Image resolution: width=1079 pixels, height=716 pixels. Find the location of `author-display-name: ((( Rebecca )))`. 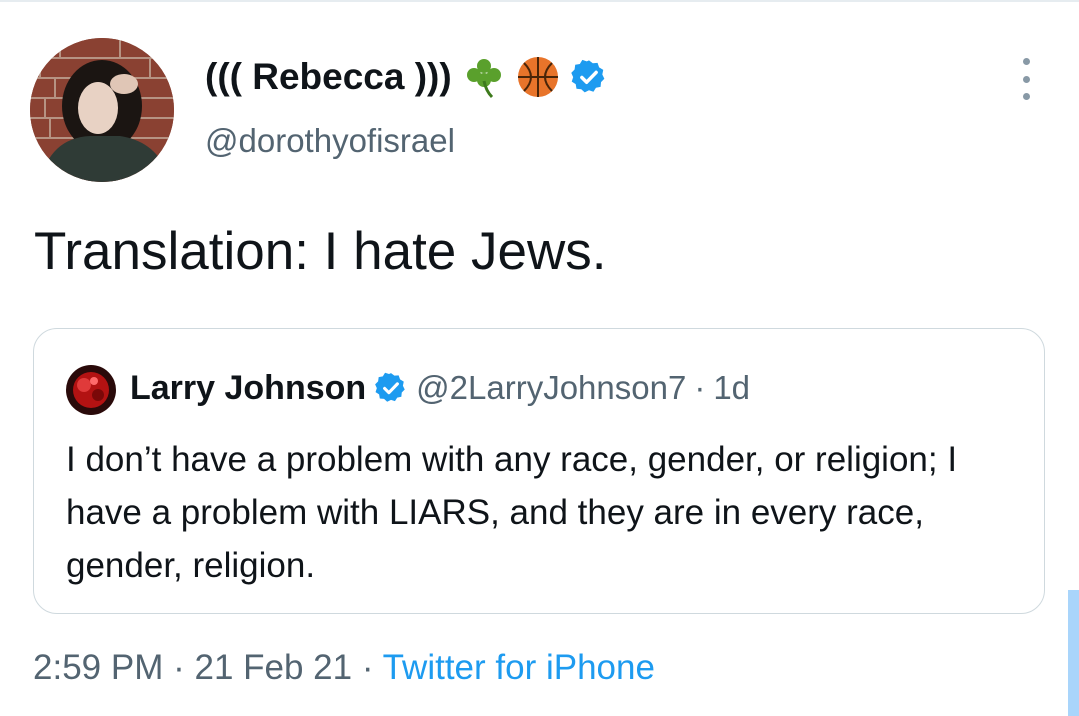

author-display-name: ((( Rebecca ))) is located at coordinates (328, 77).